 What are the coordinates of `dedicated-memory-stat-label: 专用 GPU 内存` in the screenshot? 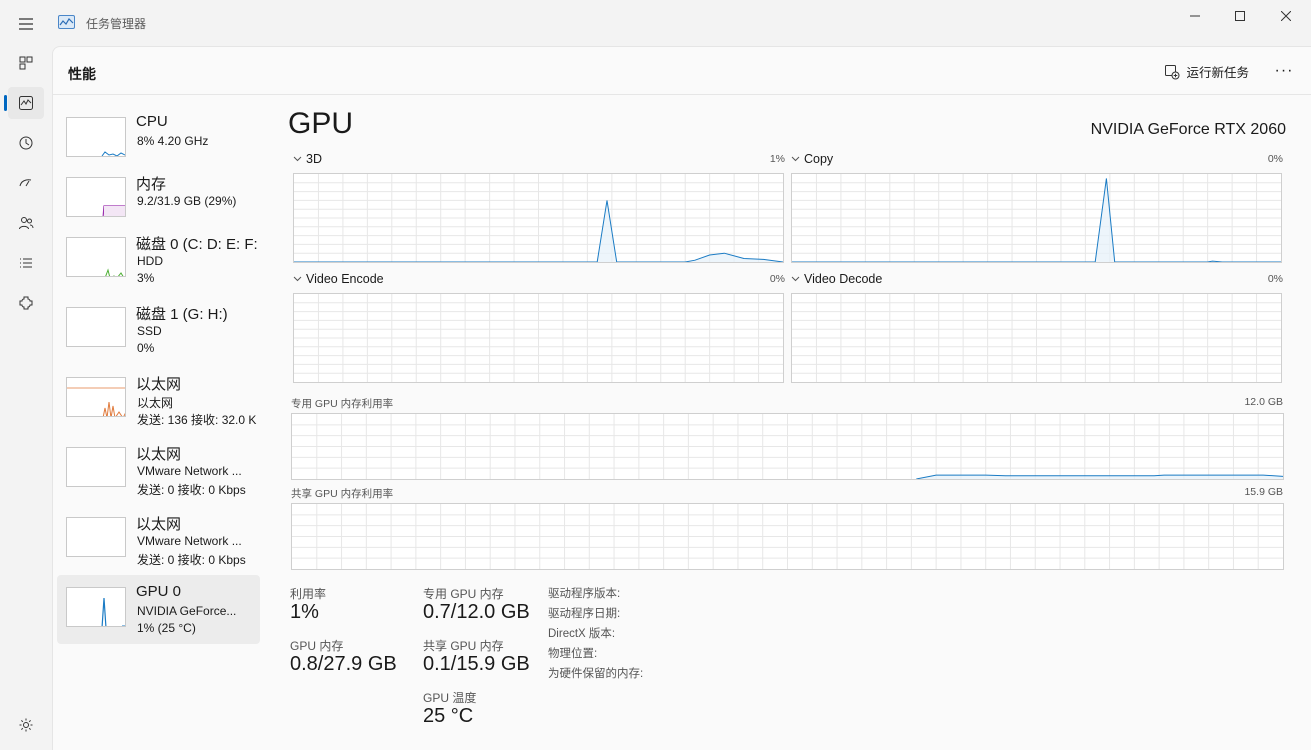 It's located at (463, 594).